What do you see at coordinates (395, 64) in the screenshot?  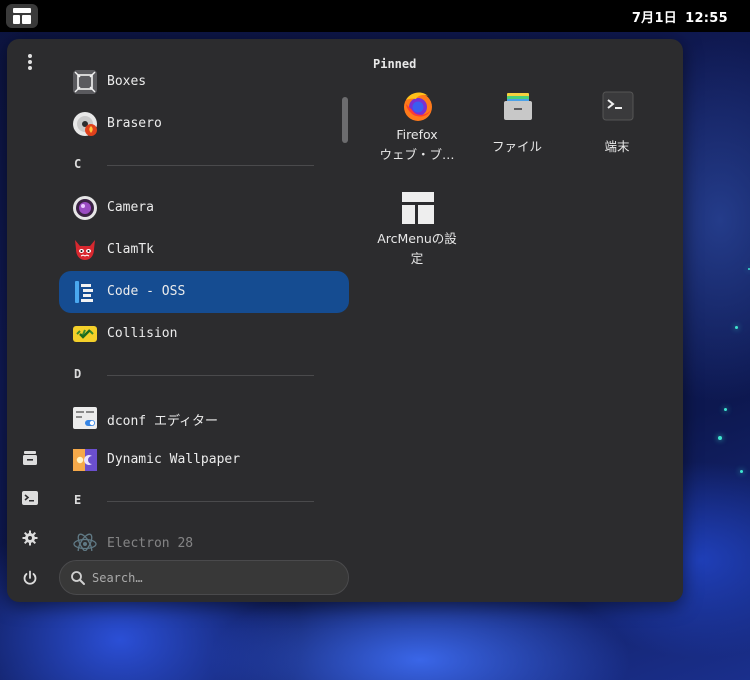 I see `pinned-section-title: Pinned` at bounding box center [395, 64].